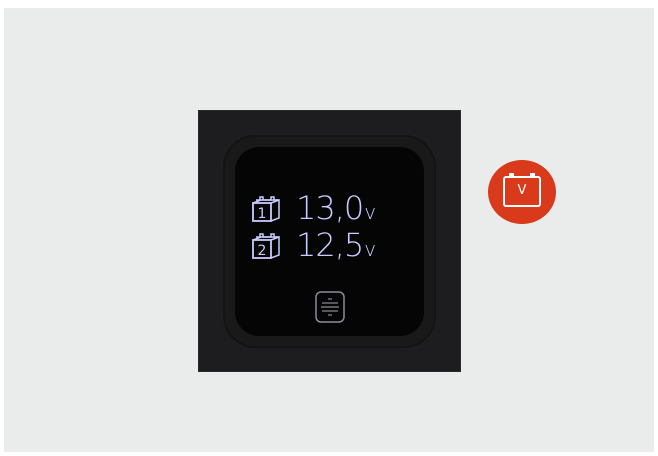  I want to click on battery-2-reading: 12,5 v, so click(336, 246).